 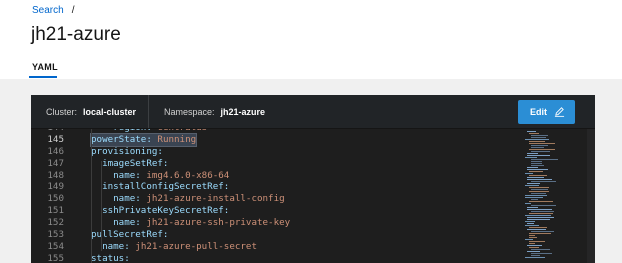 I want to click on yaml-key: status, so click(x=108, y=257).